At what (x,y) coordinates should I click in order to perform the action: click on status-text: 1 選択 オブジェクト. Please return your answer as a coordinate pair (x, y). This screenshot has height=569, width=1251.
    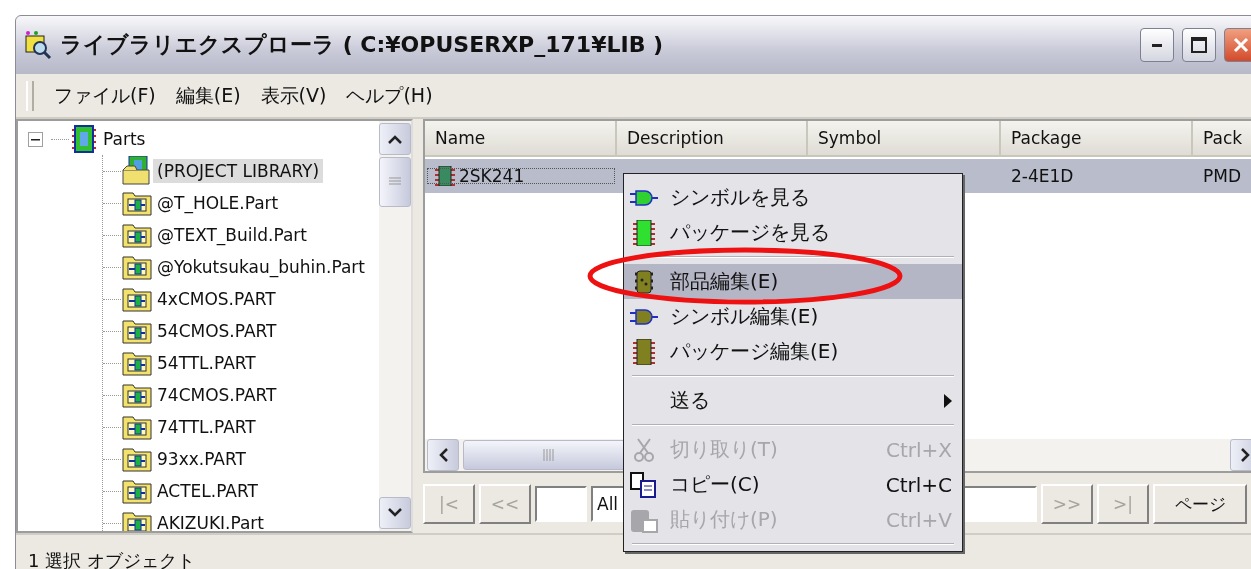
    Looking at the image, I should click on (111, 558).